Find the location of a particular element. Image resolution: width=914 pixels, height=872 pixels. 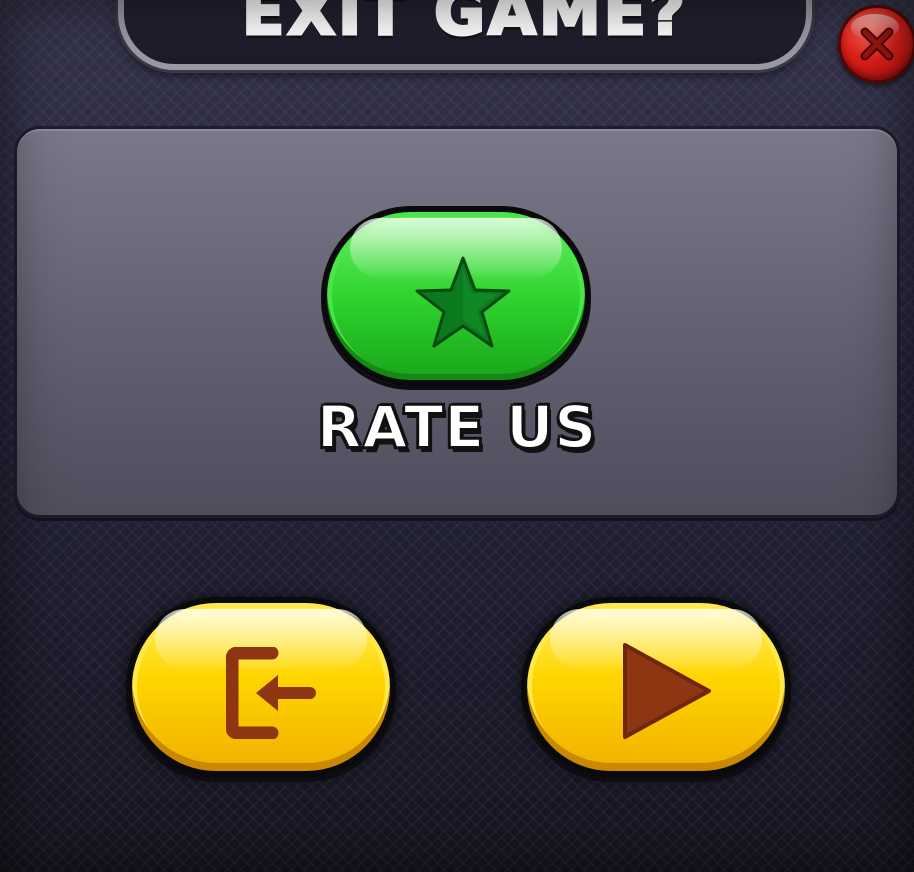

rate-us-label: RATE US is located at coordinates (457, 427).